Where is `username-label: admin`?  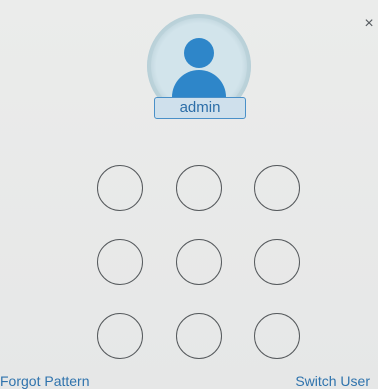 username-label: admin is located at coordinates (200, 108).